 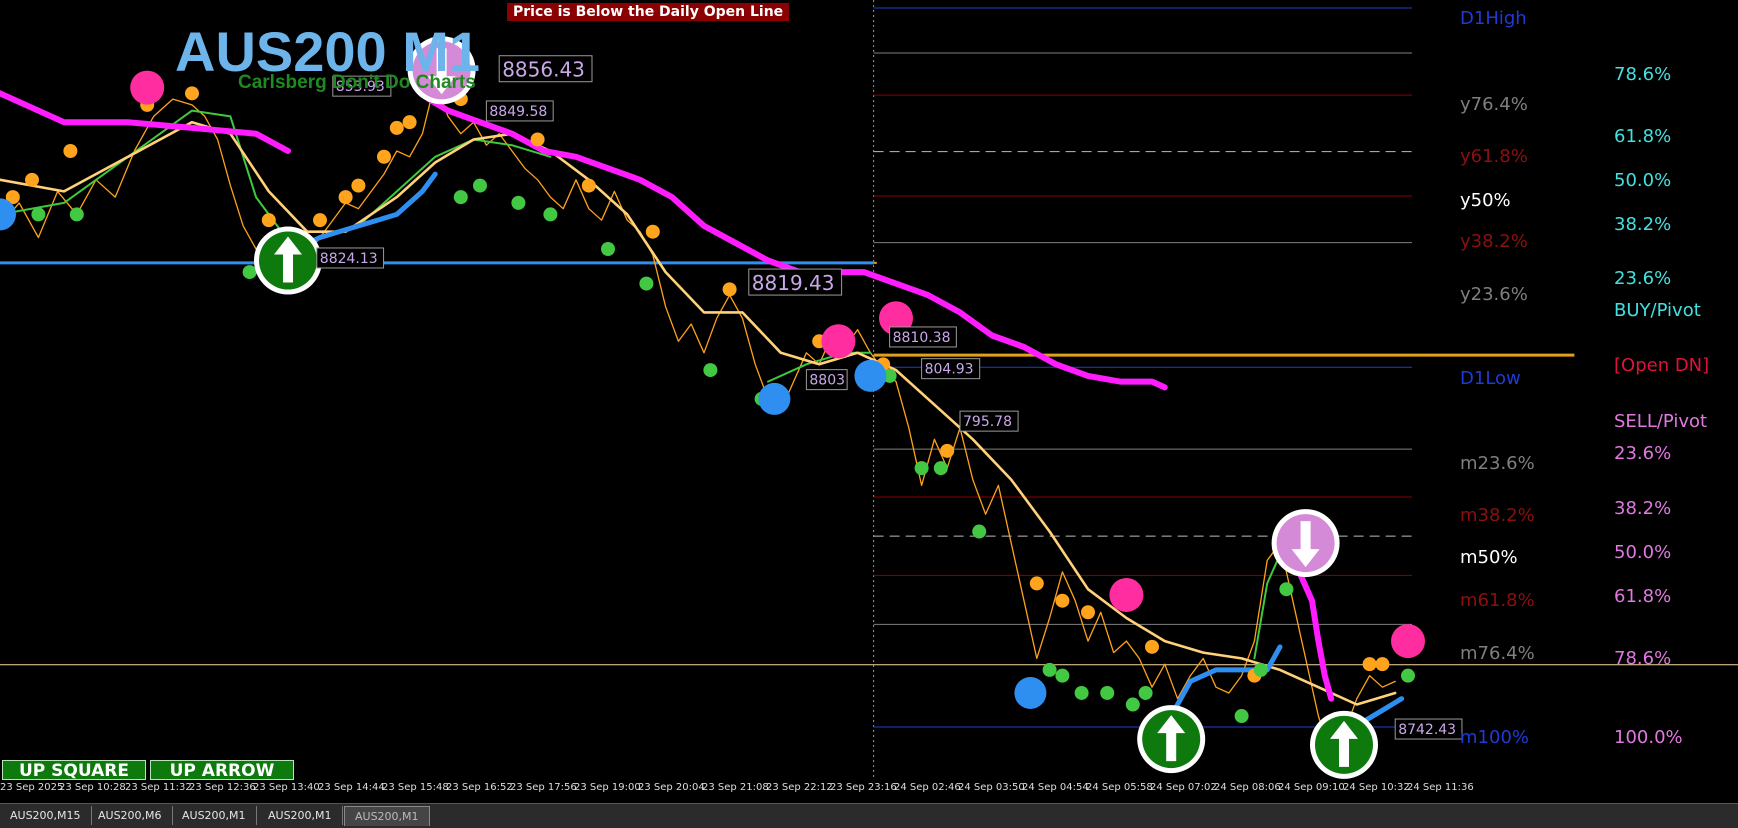 I want to click on time-axis-label: 24 Sep 11:36, so click(x=1440, y=787).